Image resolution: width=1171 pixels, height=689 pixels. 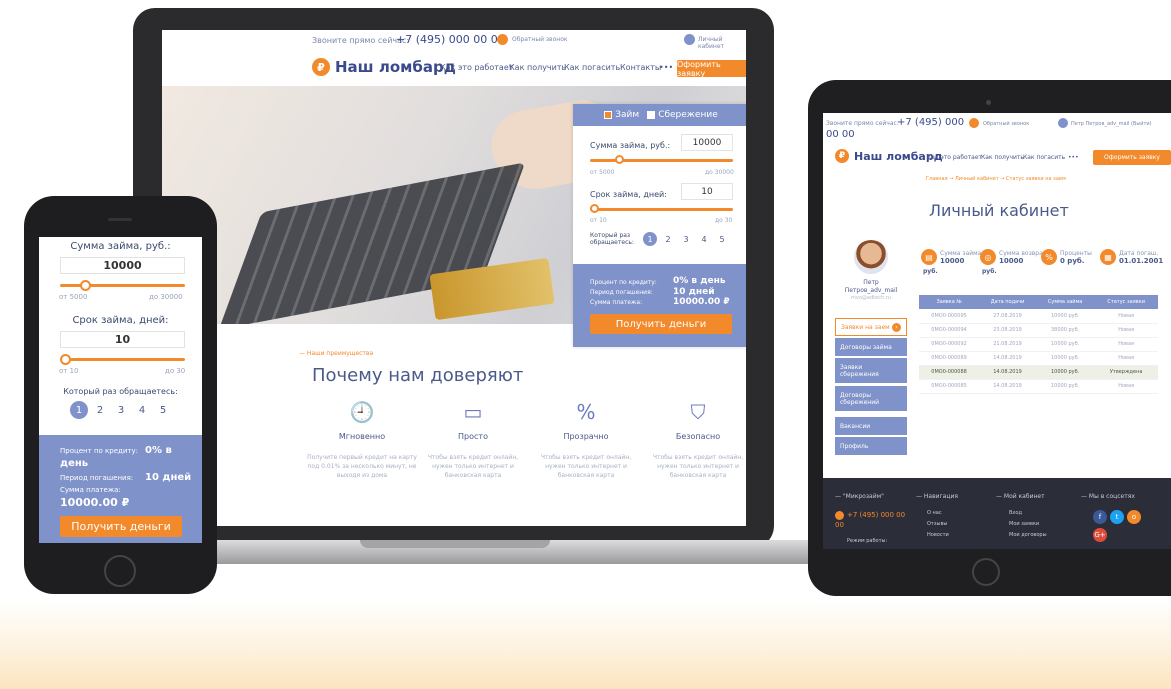 What do you see at coordinates (79, 410) in the screenshot?
I see `phone-times-option-1: 1` at bounding box center [79, 410].